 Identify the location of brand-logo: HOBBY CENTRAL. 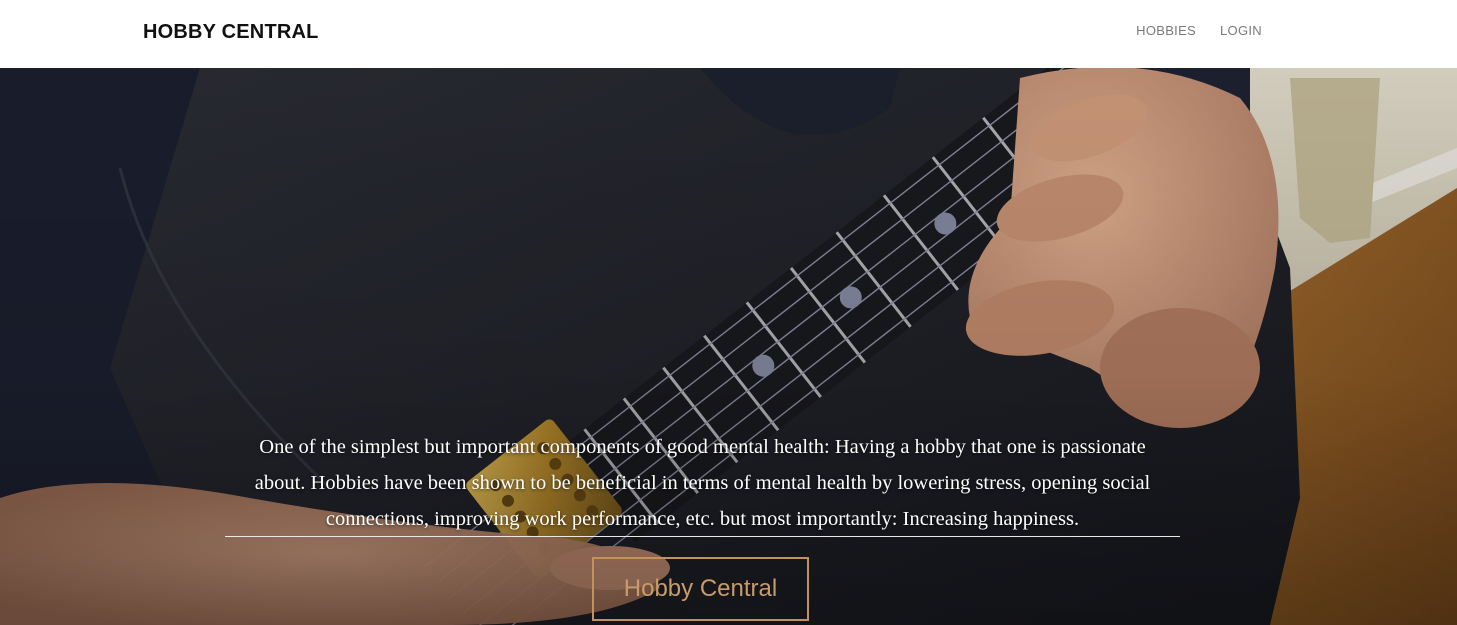
(231, 32).